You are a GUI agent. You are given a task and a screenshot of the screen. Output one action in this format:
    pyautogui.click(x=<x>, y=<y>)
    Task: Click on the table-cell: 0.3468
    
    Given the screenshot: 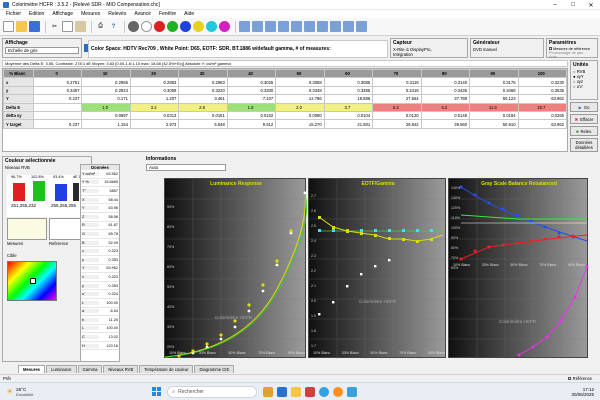 What is the action you would take?
    pyautogui.click(x=494, y=90)
    